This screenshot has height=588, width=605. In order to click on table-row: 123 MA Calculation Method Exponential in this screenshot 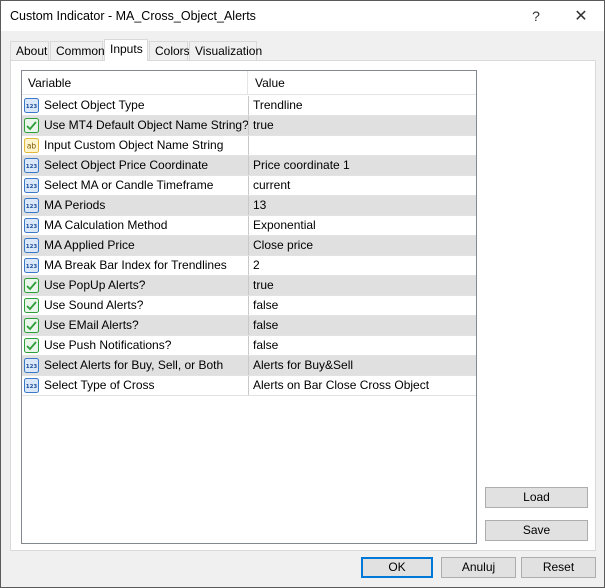, I will do `click(249, 226)`.